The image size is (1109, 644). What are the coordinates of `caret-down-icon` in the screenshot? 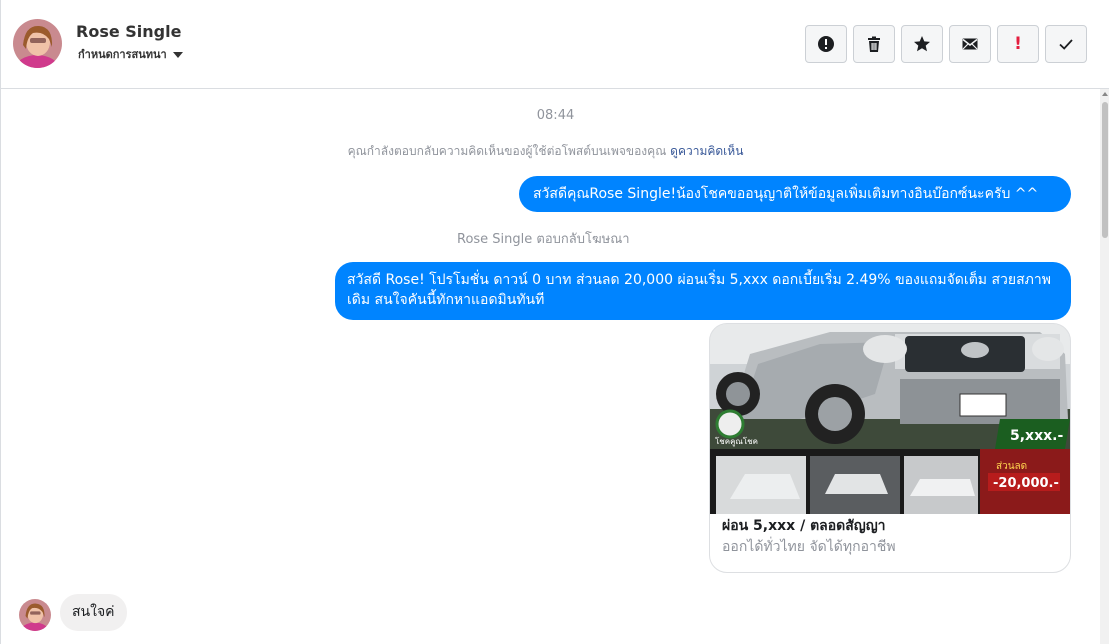 It's located at (177, 54).